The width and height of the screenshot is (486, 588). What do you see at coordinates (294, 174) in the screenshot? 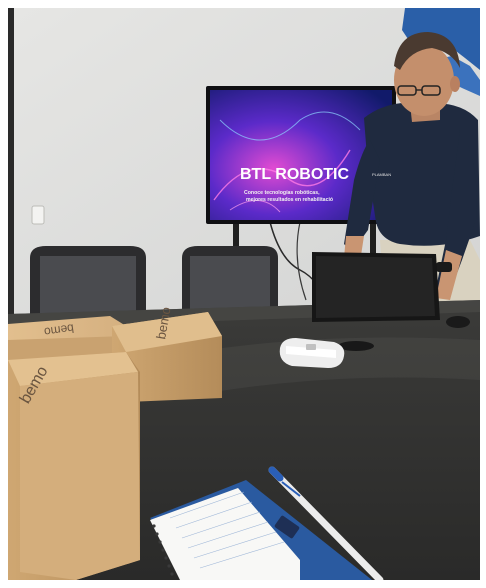
I see `tv-title: BTL ROBOTIC` at bounding box center [294, 174].